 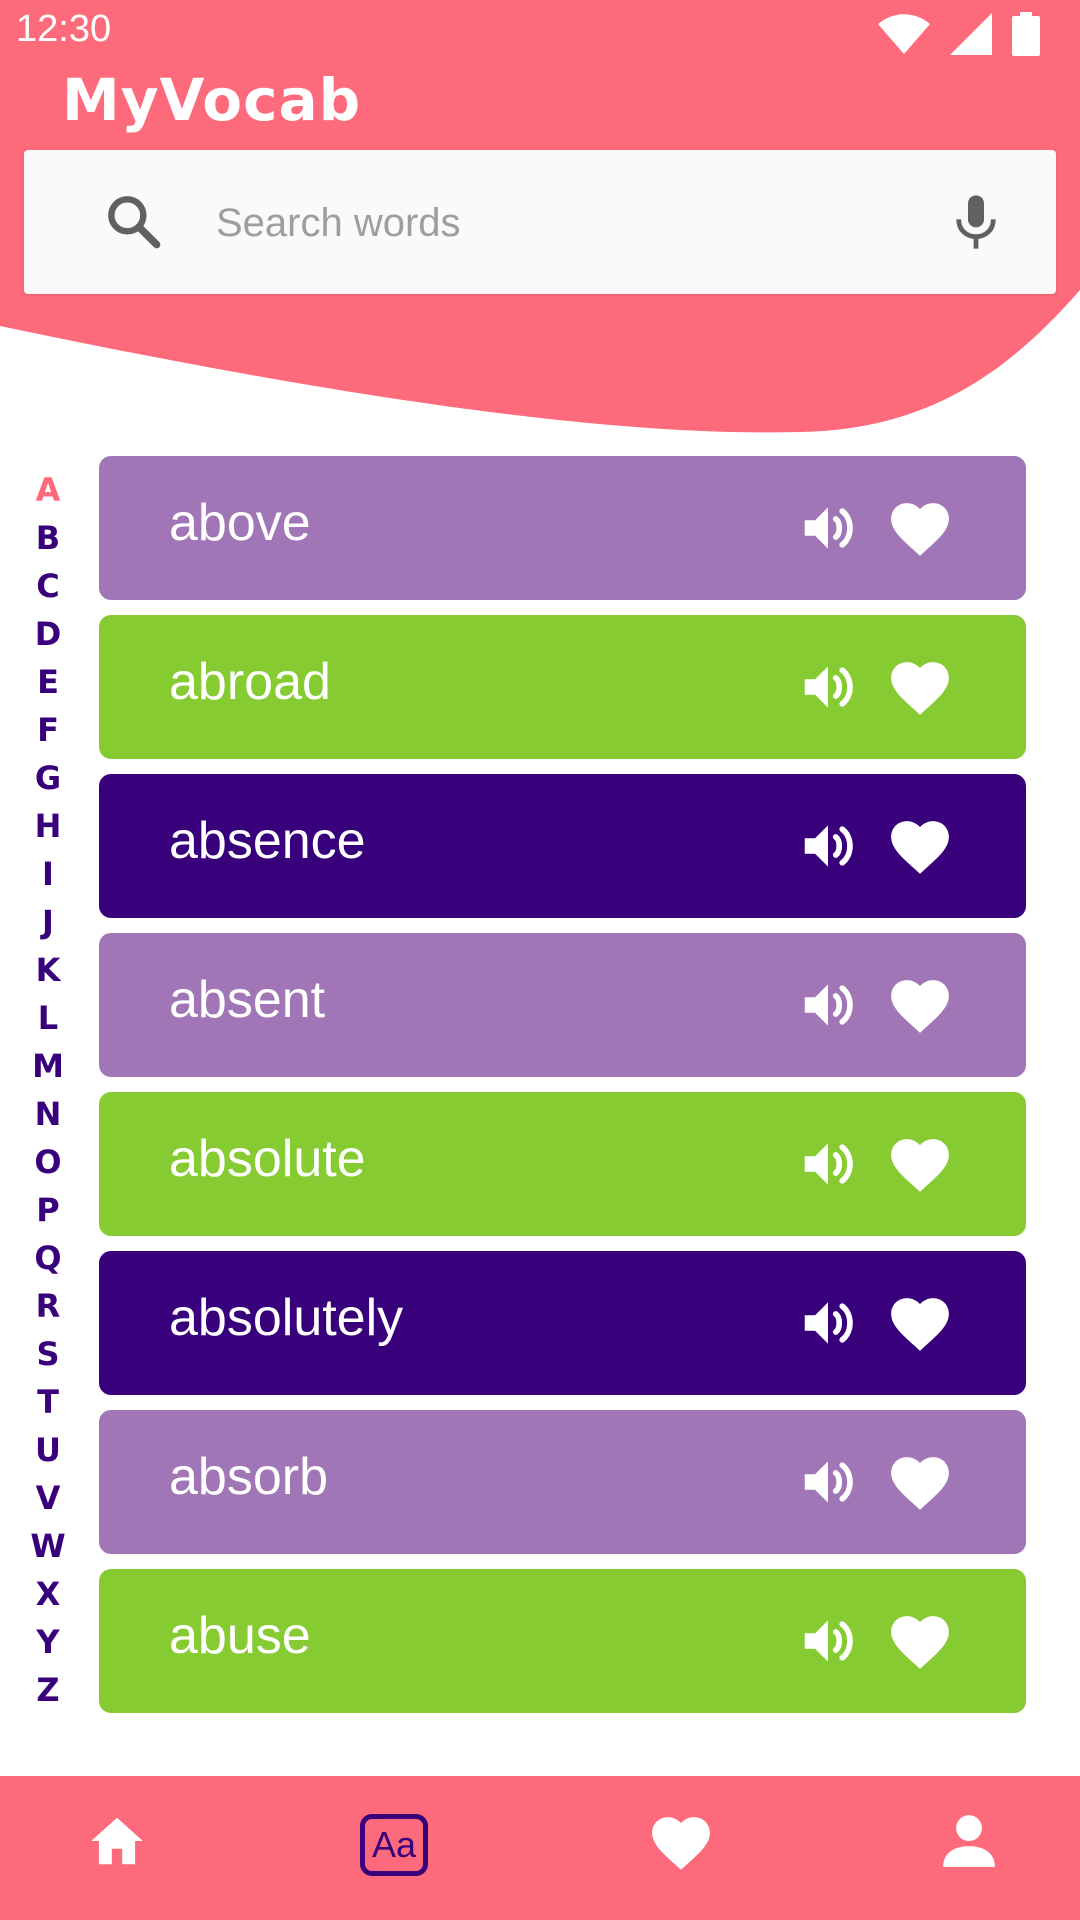 I want to click on alphabet-letter-v: V, so click(x=48, y=1498).